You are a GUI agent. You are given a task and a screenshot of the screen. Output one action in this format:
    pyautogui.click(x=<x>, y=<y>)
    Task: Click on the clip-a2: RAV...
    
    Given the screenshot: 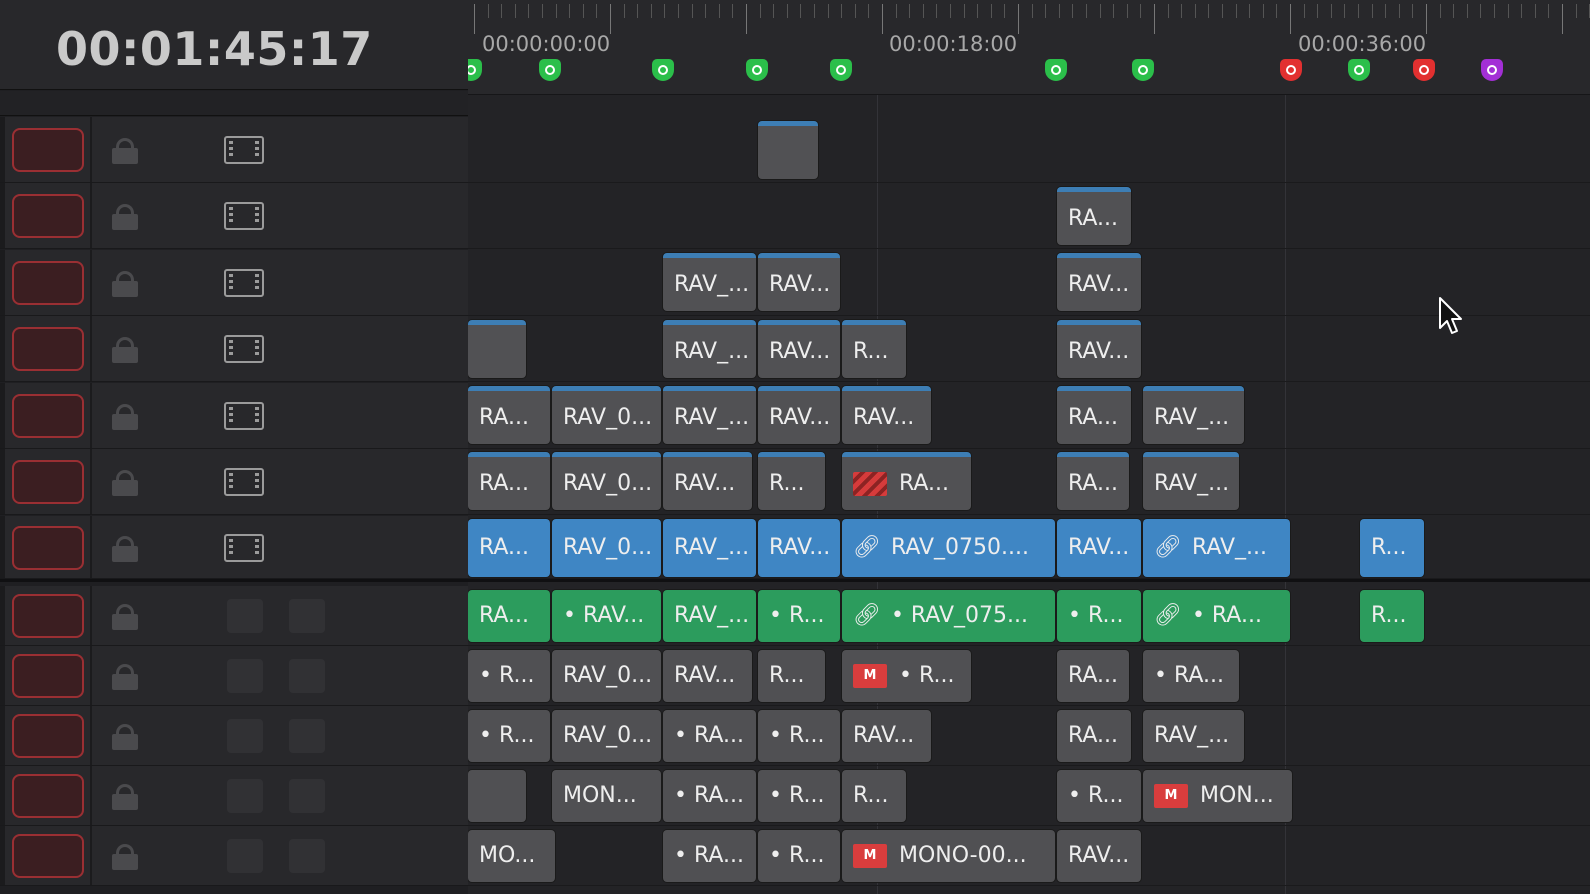 What is the action you would take?
    pyautogui.click(x=707, y=676)
    